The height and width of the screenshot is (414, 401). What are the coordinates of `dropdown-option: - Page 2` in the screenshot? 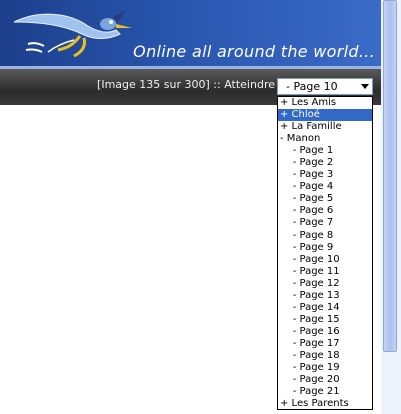 It's located at (325, 163).